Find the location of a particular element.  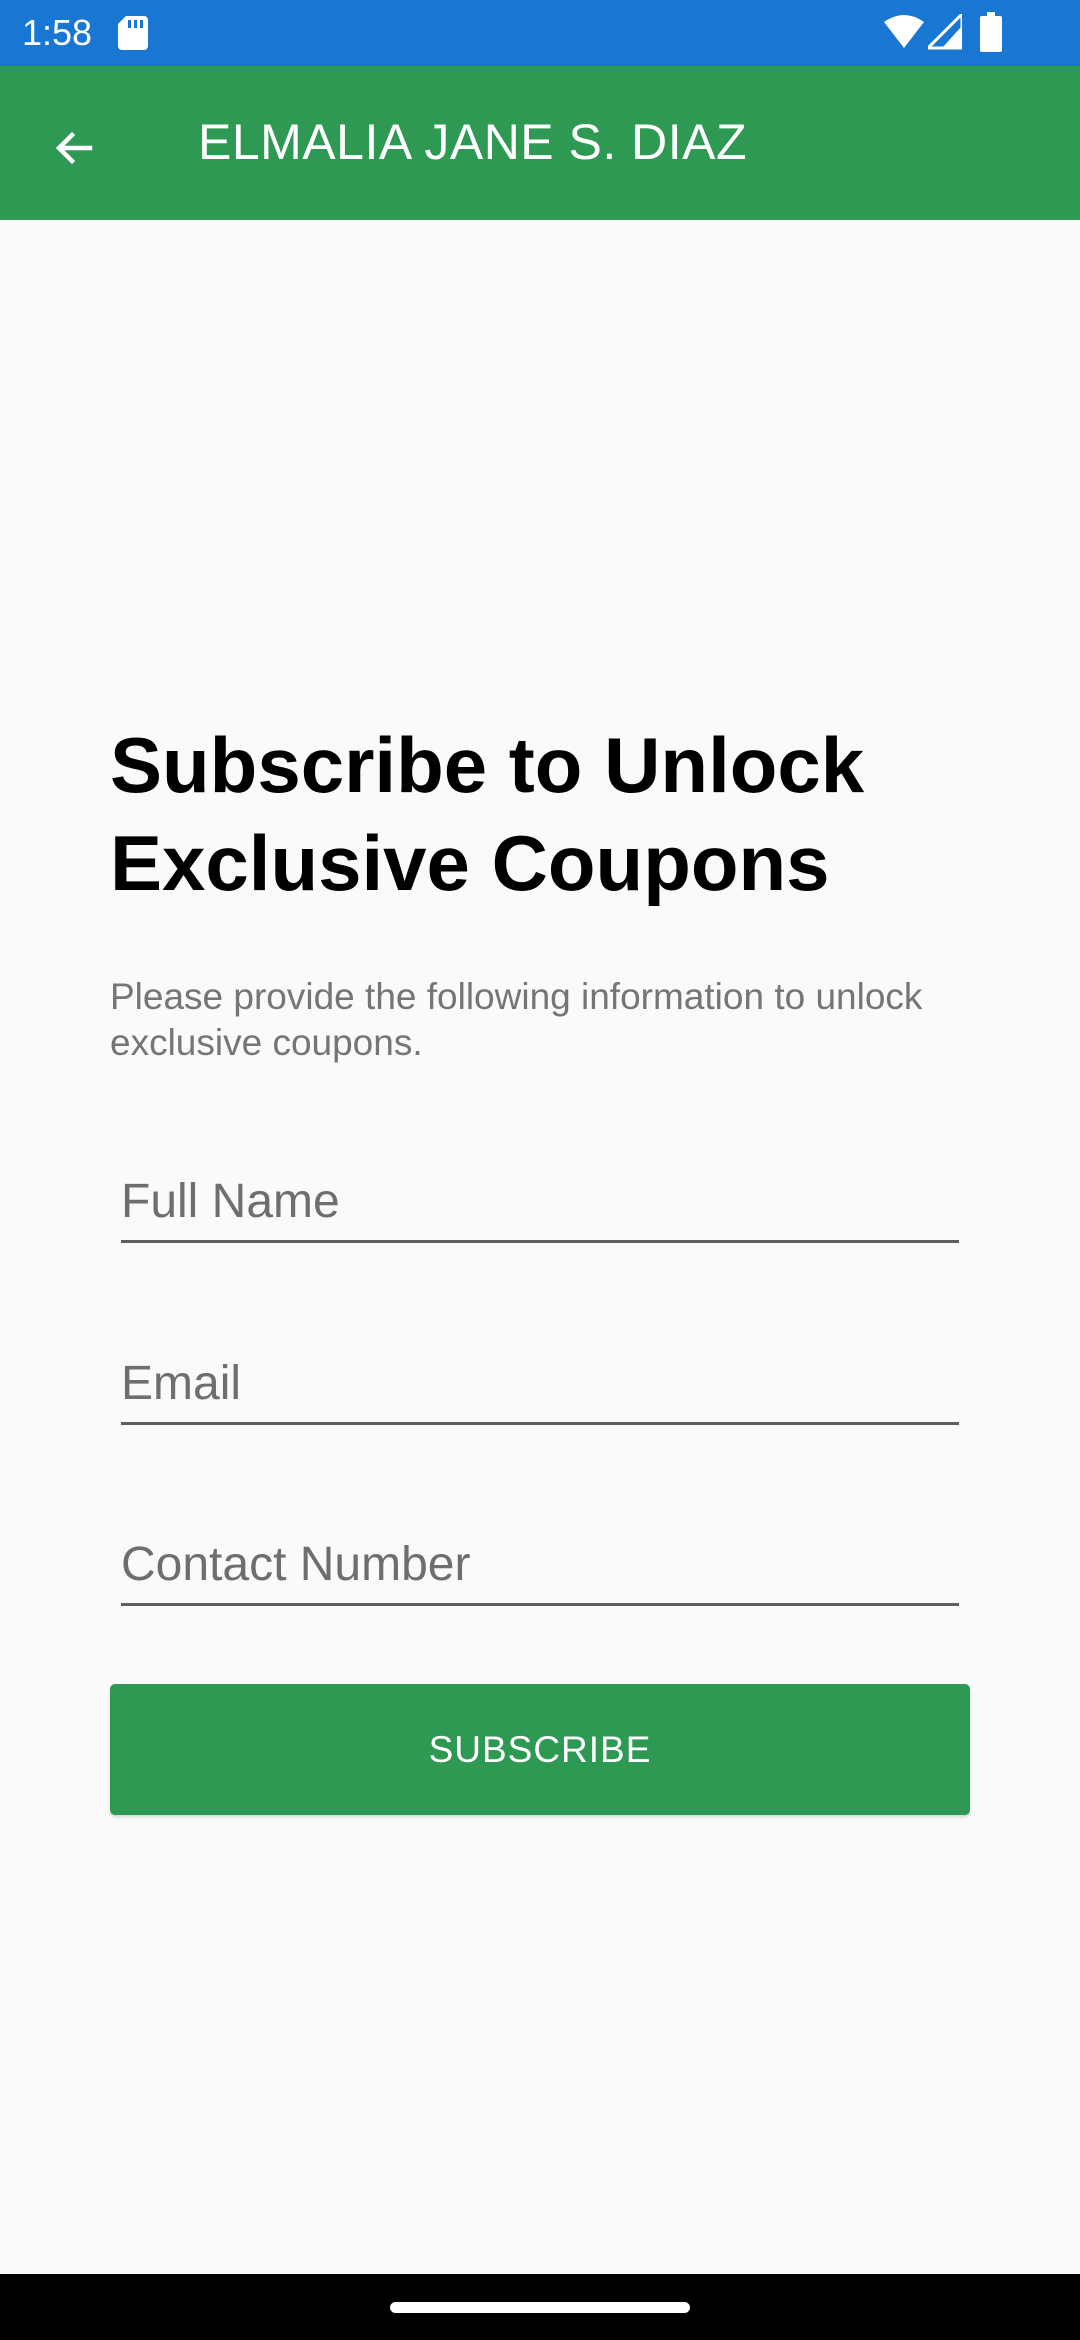

contact-number-field is located at coordinates (540, 1559).